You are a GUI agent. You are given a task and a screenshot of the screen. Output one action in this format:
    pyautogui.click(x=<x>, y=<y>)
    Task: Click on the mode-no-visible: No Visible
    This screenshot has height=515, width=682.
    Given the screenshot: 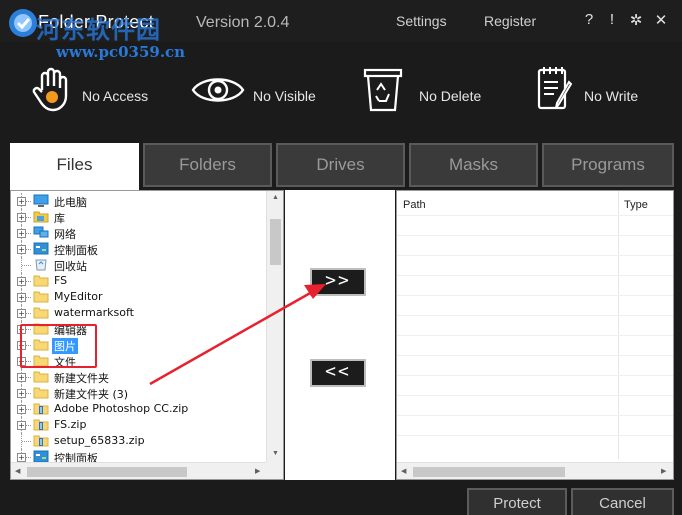 What is the action you would take?
    pyautogui.click(x=260, y=92)
    